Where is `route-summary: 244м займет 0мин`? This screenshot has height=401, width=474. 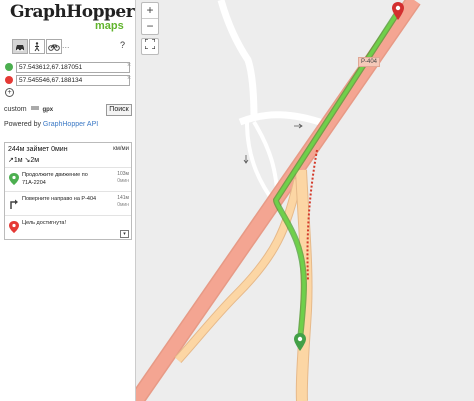 route-summary: 244м займет 0мин is located at coordinates (38, 149).